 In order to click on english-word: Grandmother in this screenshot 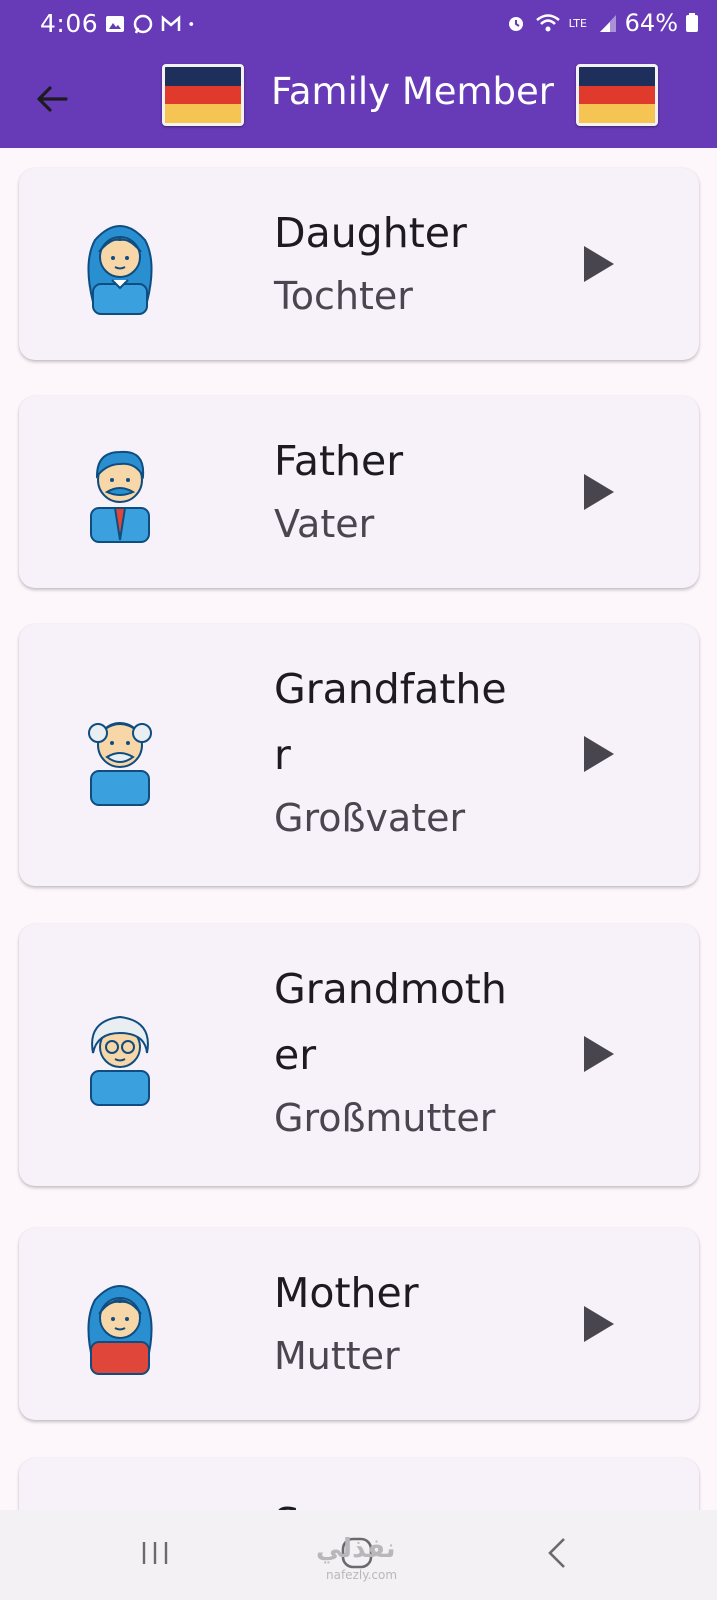, I will do `click(390, 1022)`.